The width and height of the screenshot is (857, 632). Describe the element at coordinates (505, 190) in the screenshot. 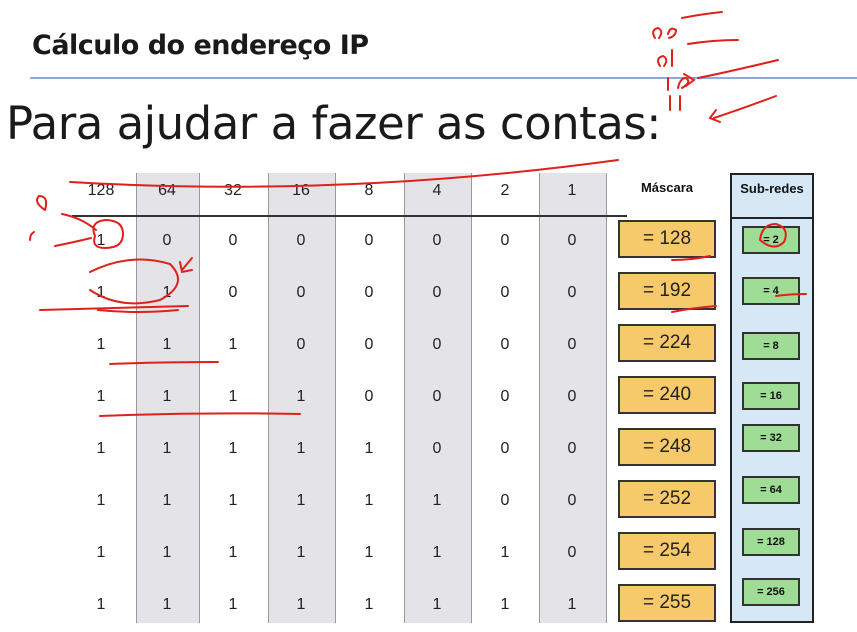

I see `bit-header: 2` at that location.